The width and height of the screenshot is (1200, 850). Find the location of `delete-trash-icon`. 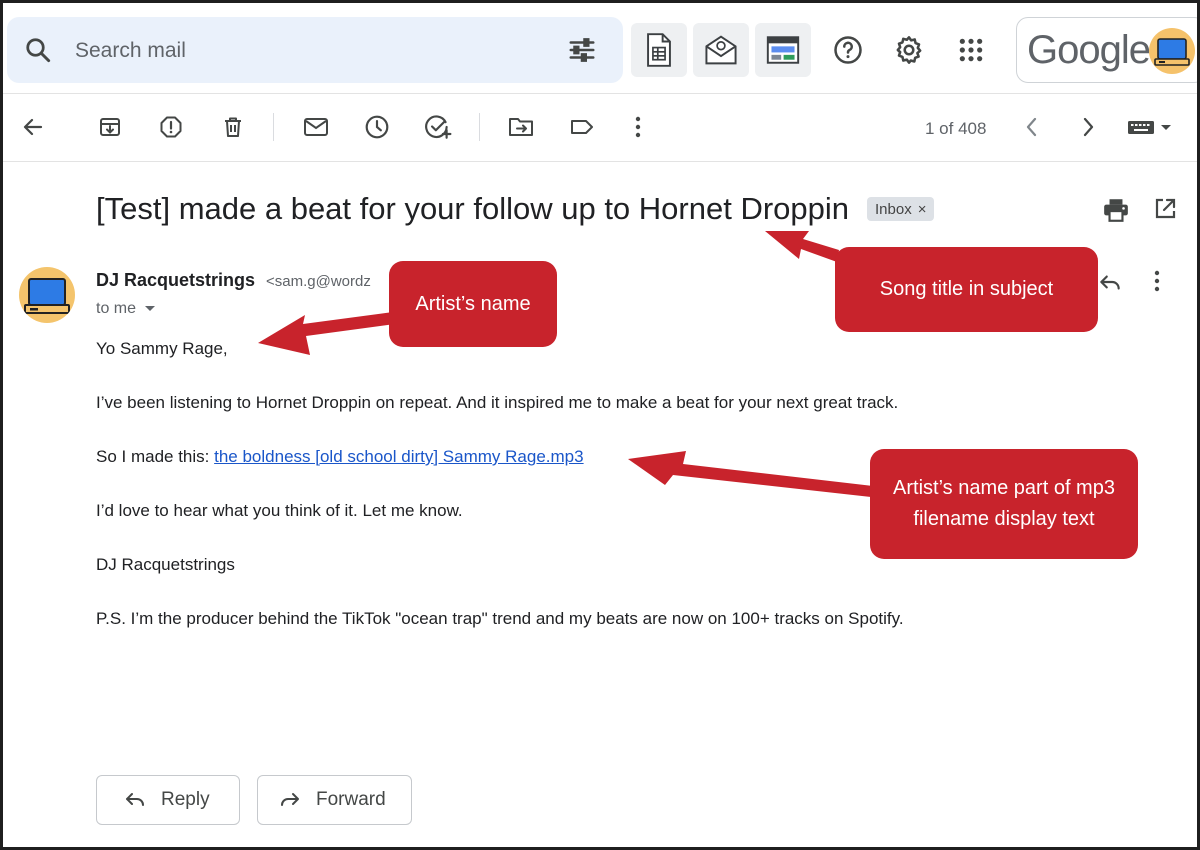

delete-trash-icon is located at coordinates (233, 127).